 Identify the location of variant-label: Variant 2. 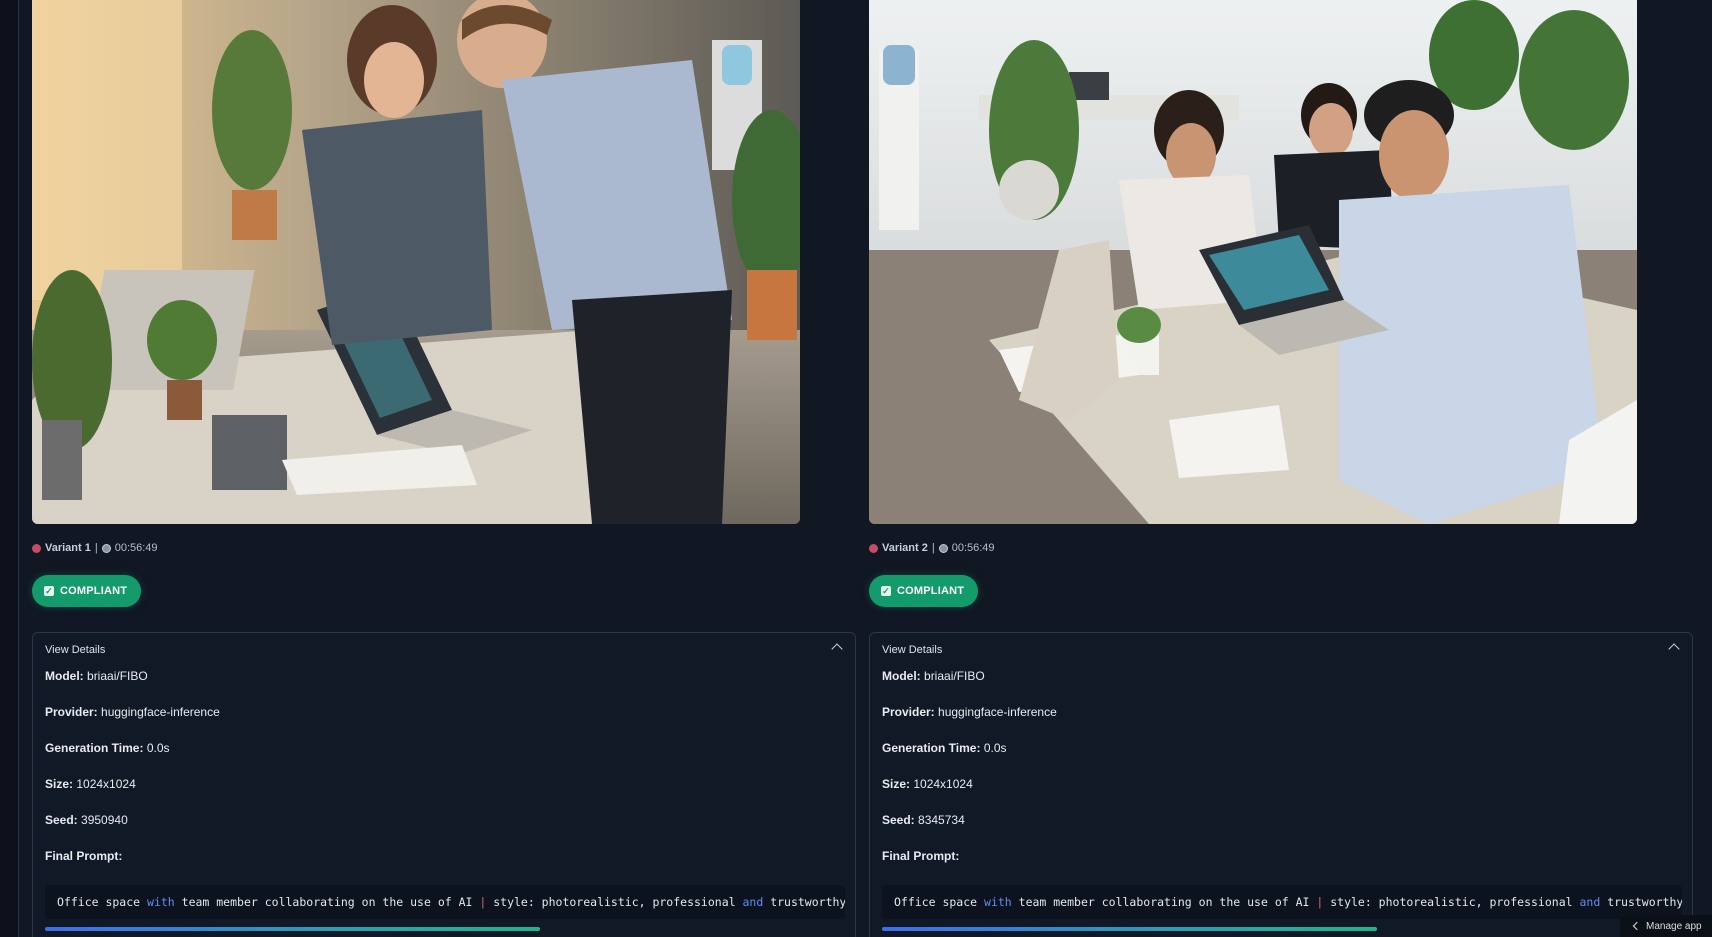
(905, 548).